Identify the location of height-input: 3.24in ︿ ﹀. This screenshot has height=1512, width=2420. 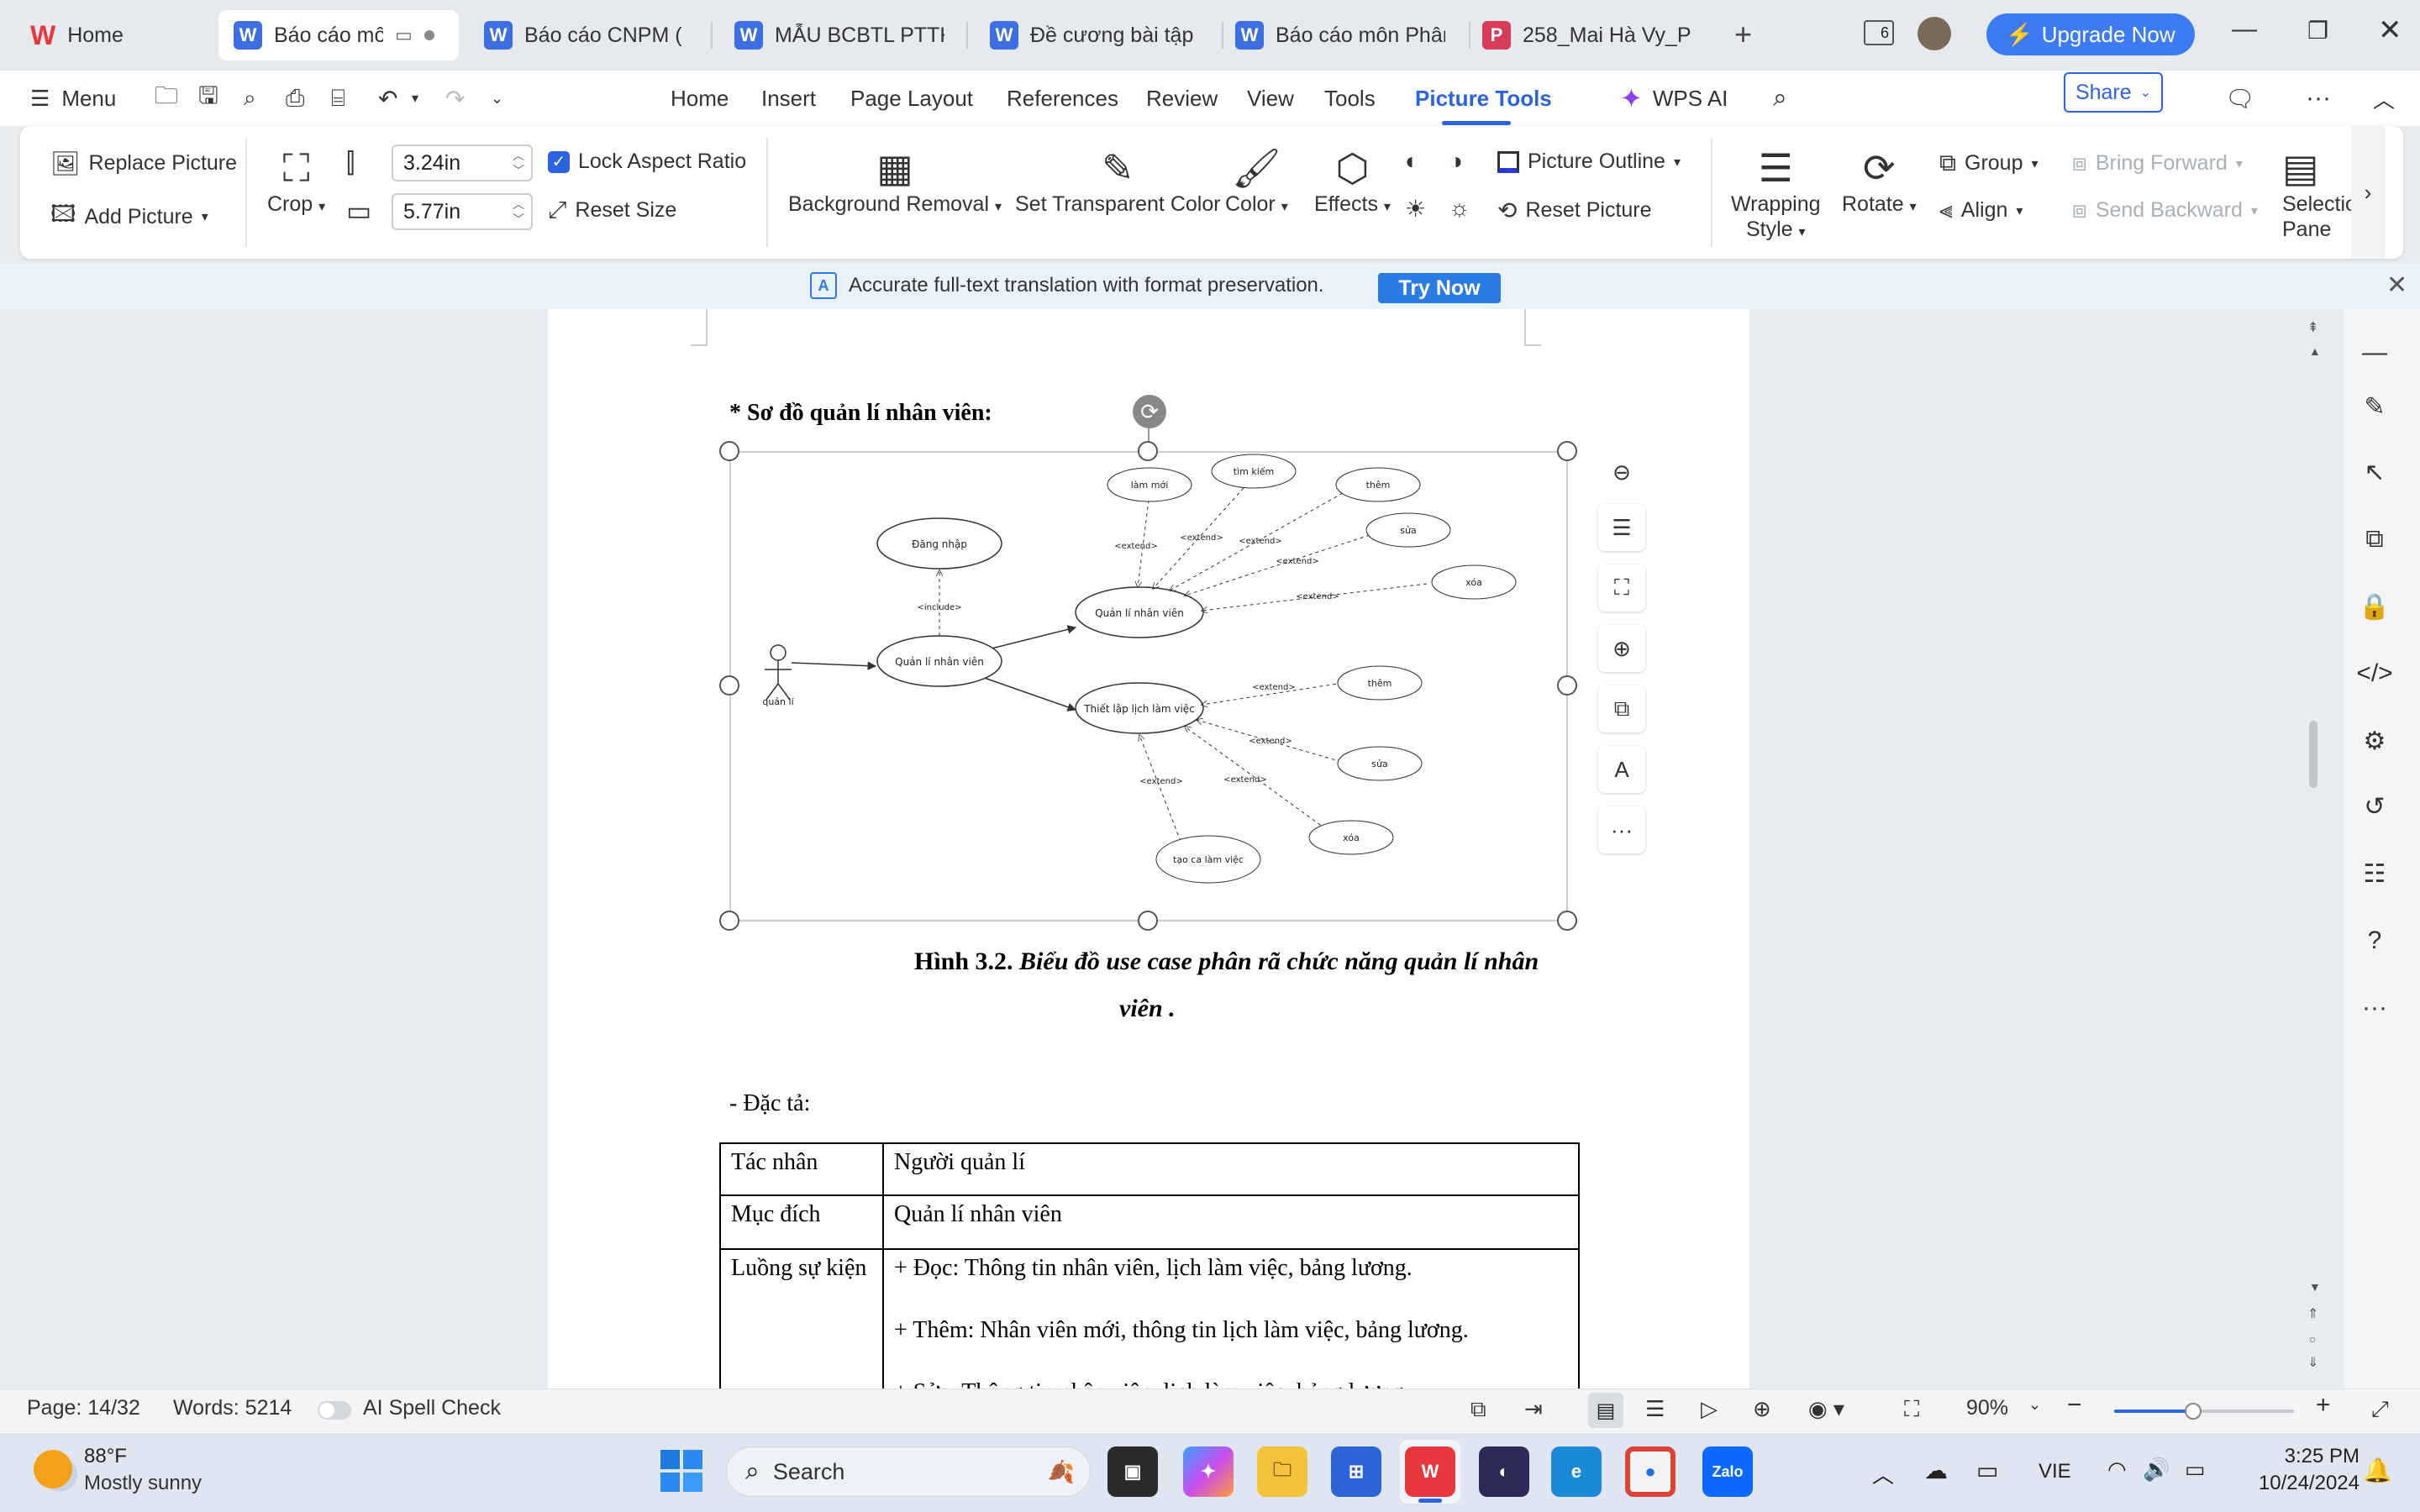
(463, 162).